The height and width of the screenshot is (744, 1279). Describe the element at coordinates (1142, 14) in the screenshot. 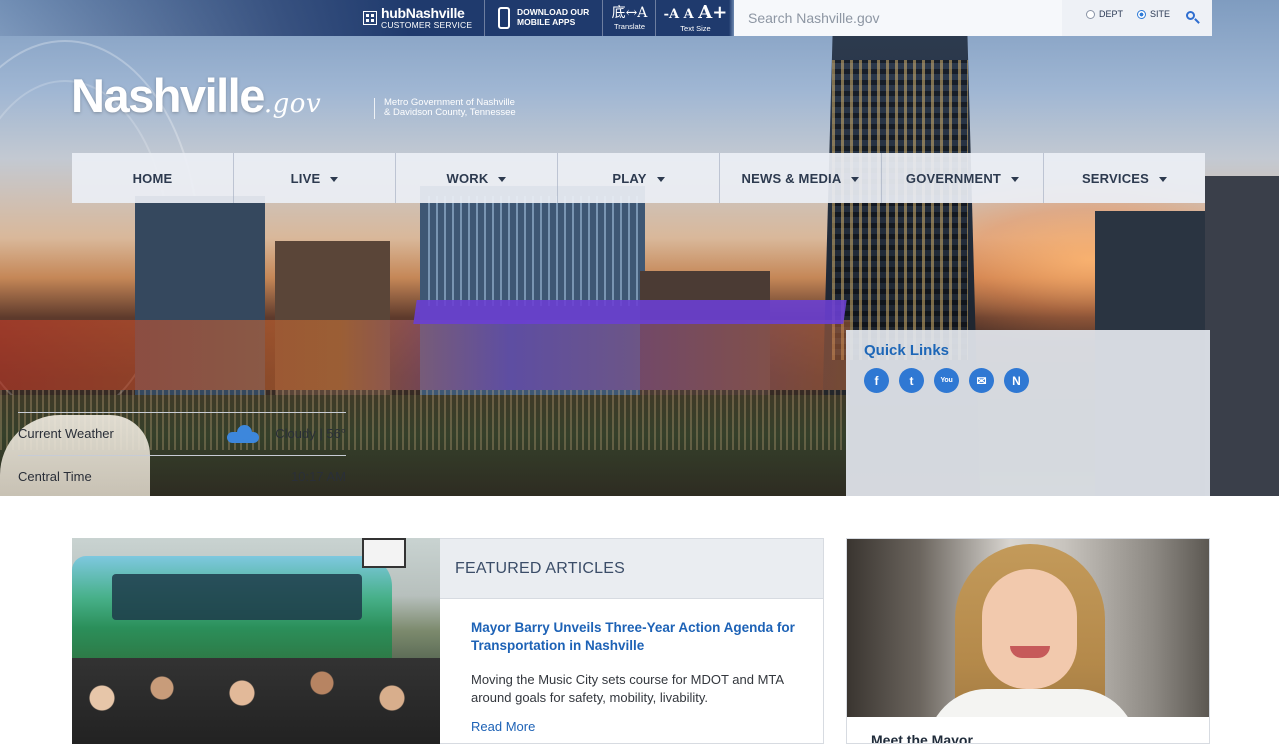

I see `radio-dot-selected` at that location.